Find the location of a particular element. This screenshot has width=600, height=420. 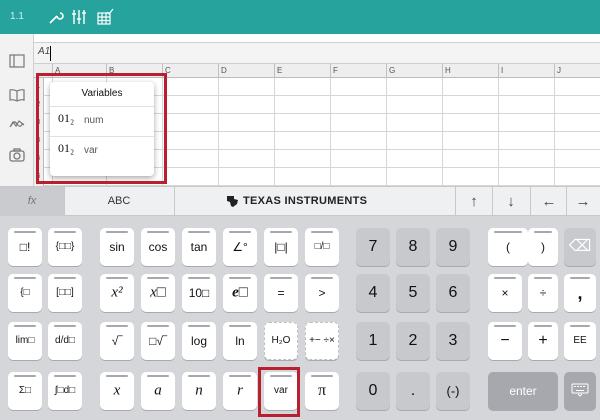

chemistry-key: H₂O is located at coordinates (281, 341).